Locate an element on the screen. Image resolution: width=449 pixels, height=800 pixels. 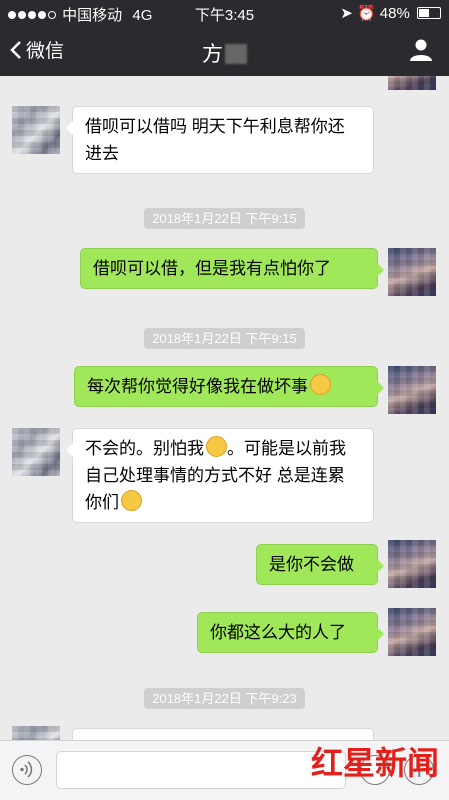
timestamp: 2018年1月22日 下午9:23 is located at coordinates (224, 698).